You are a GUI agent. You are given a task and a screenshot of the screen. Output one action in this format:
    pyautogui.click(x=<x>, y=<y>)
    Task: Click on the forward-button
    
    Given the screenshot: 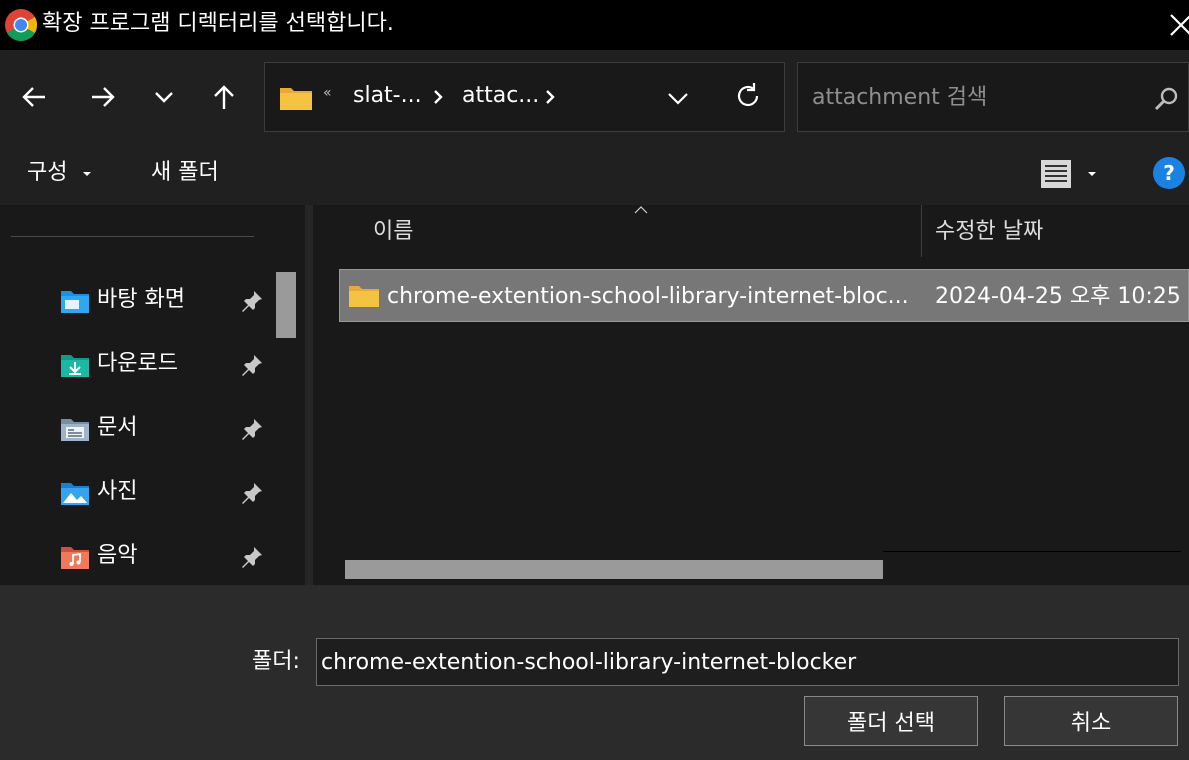 What is the action you would take?
    pyautogui.click(x=103, y=97)
    